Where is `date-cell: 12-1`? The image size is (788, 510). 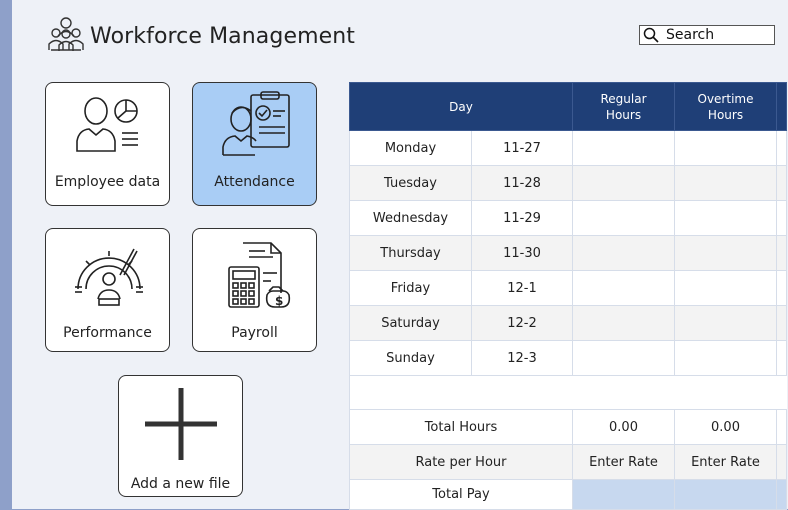 date-cell: 12-1 is located at coordinates (522, 288).